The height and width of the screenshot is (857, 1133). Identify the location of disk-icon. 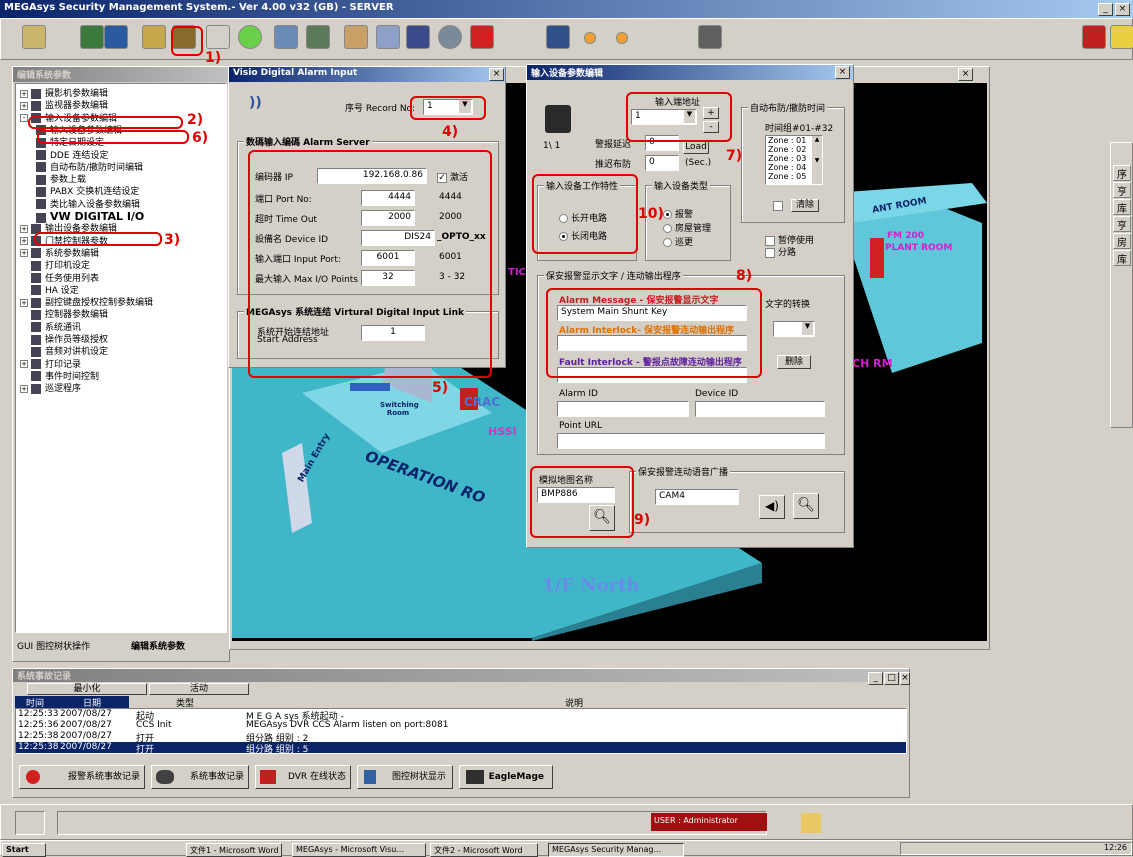
(450, 37).